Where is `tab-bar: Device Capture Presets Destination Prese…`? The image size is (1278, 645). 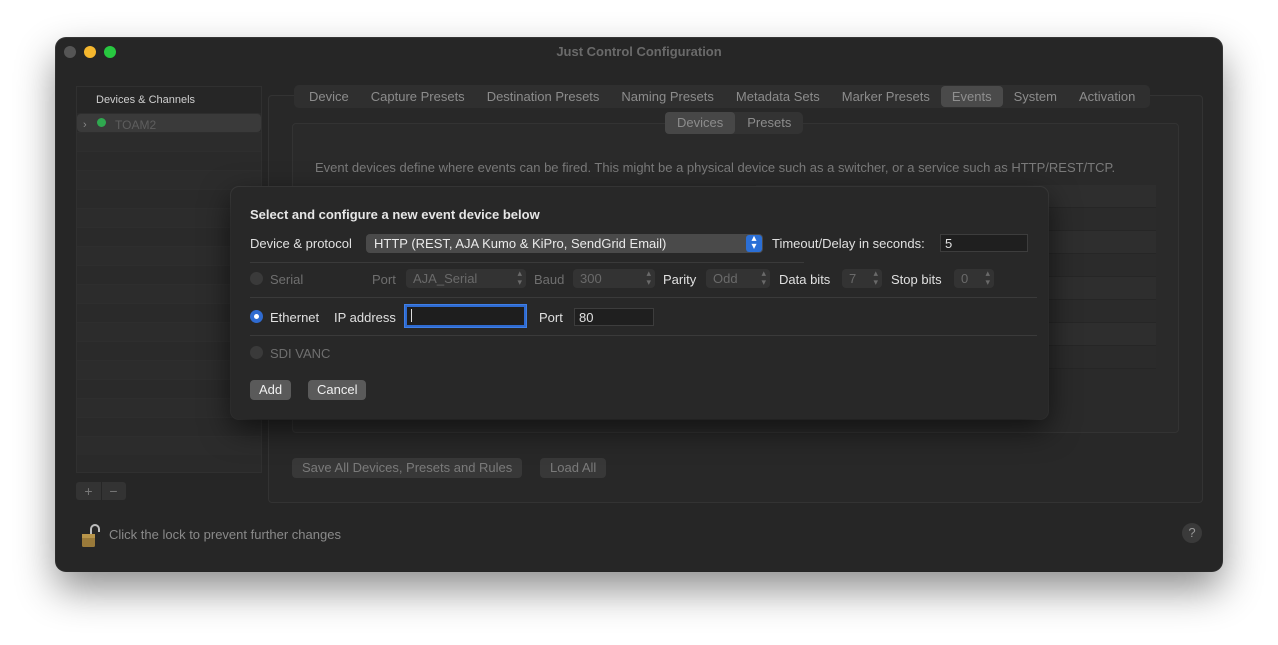
tab-bar: Device Capture Presets Destination Prese… is located at coordinates (722, 96).